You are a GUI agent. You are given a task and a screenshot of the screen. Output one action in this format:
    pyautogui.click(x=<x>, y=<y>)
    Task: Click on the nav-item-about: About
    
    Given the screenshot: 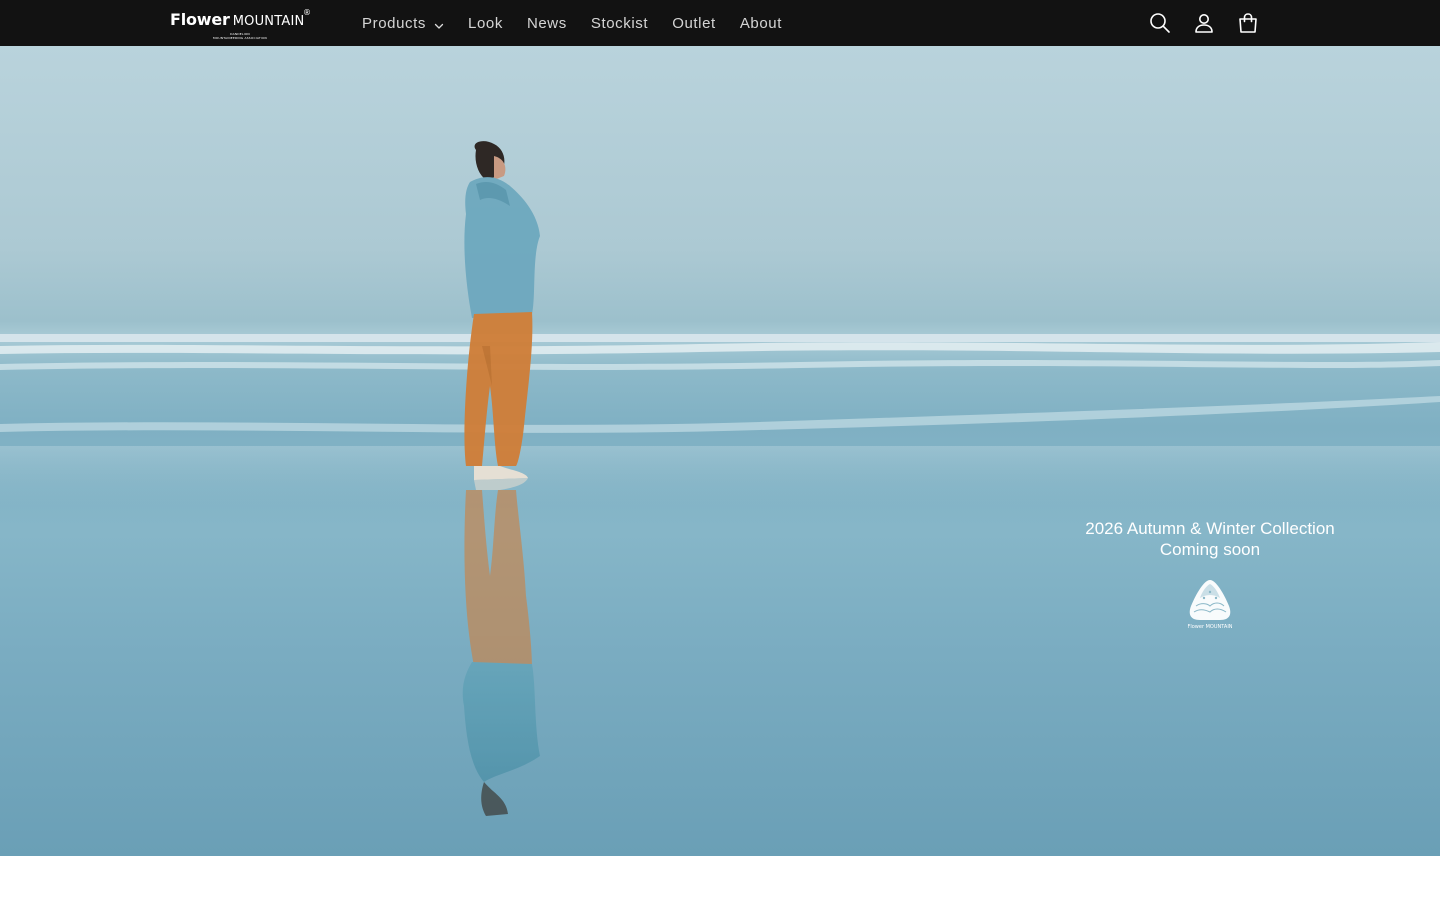 What is the action you would take?
    pyautogui.click(x=761, y=23)
    